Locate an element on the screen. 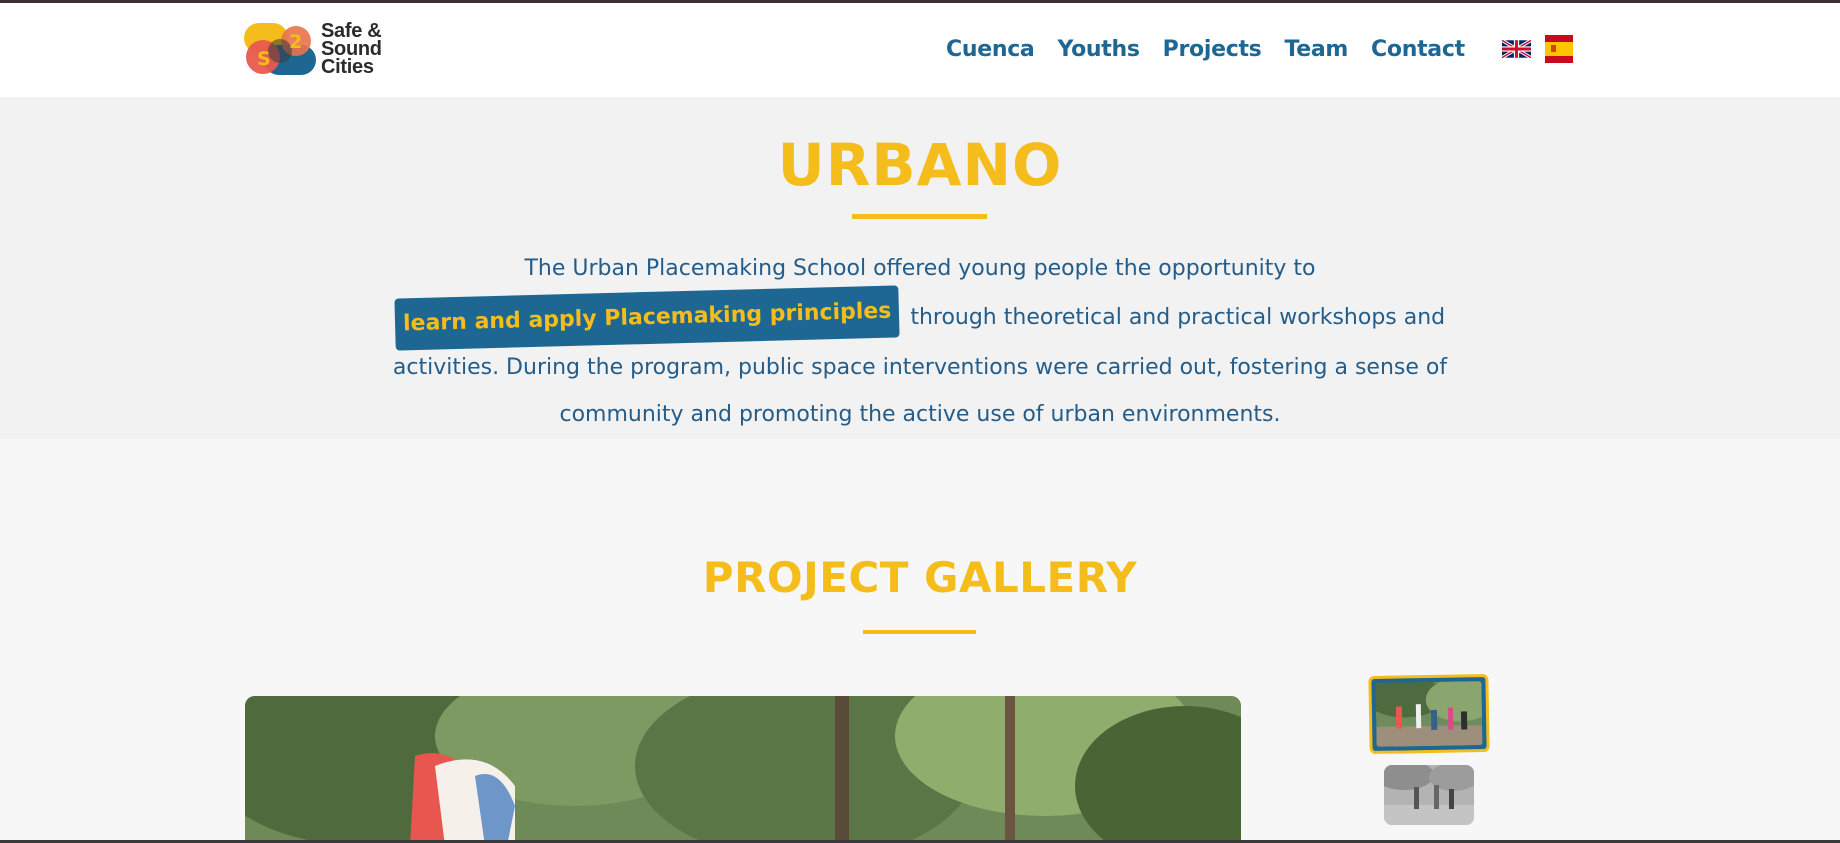 The height and width of the screenshot is (843, 1840). intro-highlight: learn and apply Placemaking principles is located at coordinates (647, 318).